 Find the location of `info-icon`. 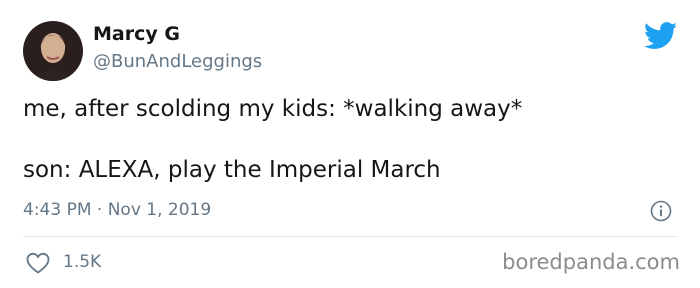

info-icon is located at coordinates (661, 211).